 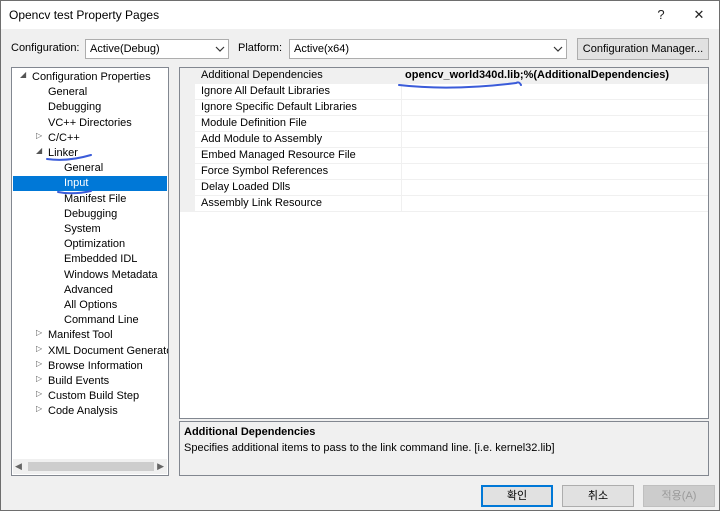 I want to click on window-title: Opencv test Property Pages, so click(x=84, y=15).